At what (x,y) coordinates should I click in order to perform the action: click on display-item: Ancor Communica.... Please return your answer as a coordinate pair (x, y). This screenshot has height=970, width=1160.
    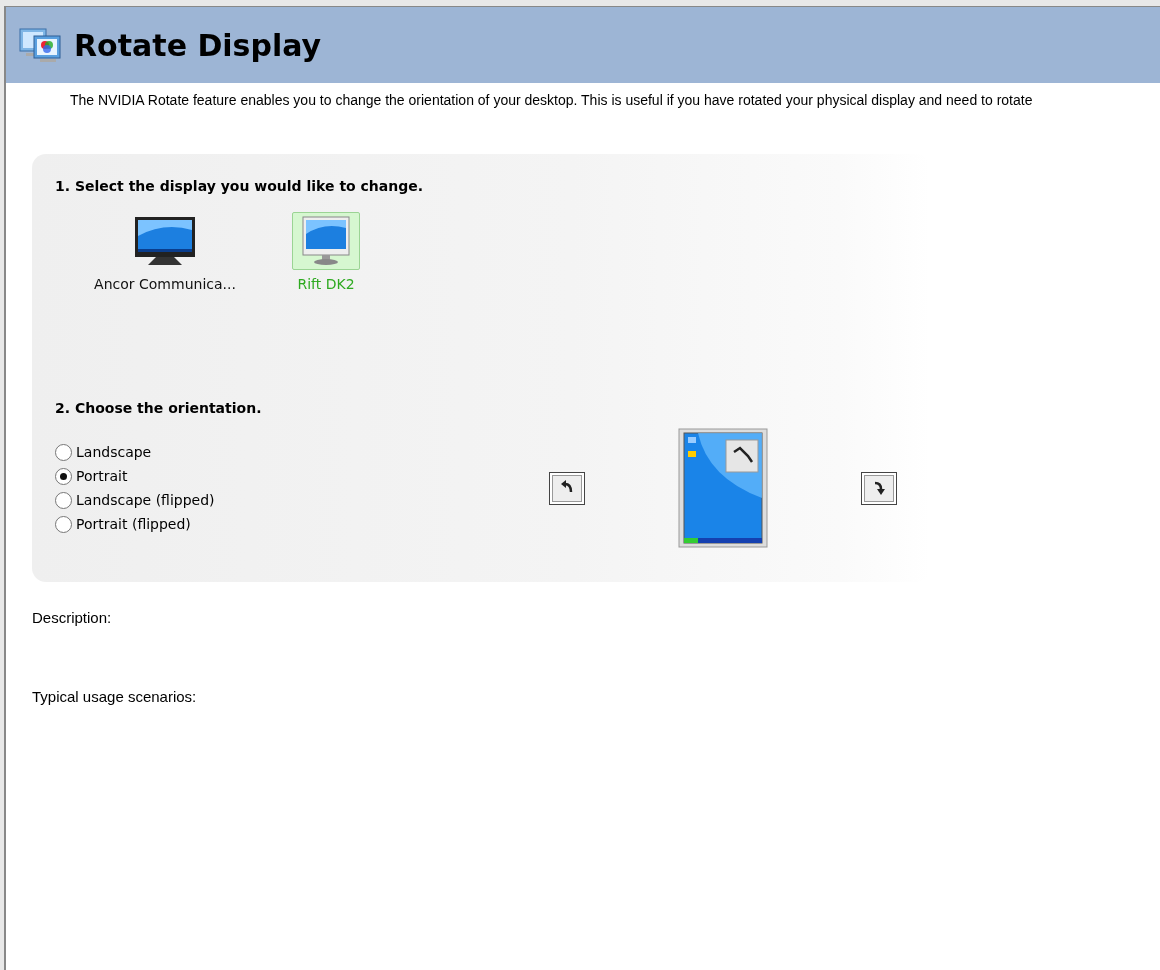
    Looking at the image, I should click on (165, 252).